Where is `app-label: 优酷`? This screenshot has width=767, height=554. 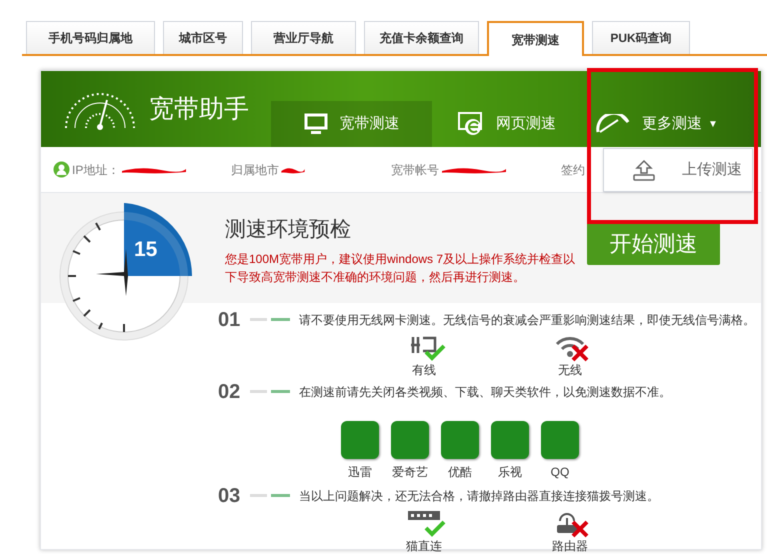 app-label: 优酷 is located at coordinates (460, 472).